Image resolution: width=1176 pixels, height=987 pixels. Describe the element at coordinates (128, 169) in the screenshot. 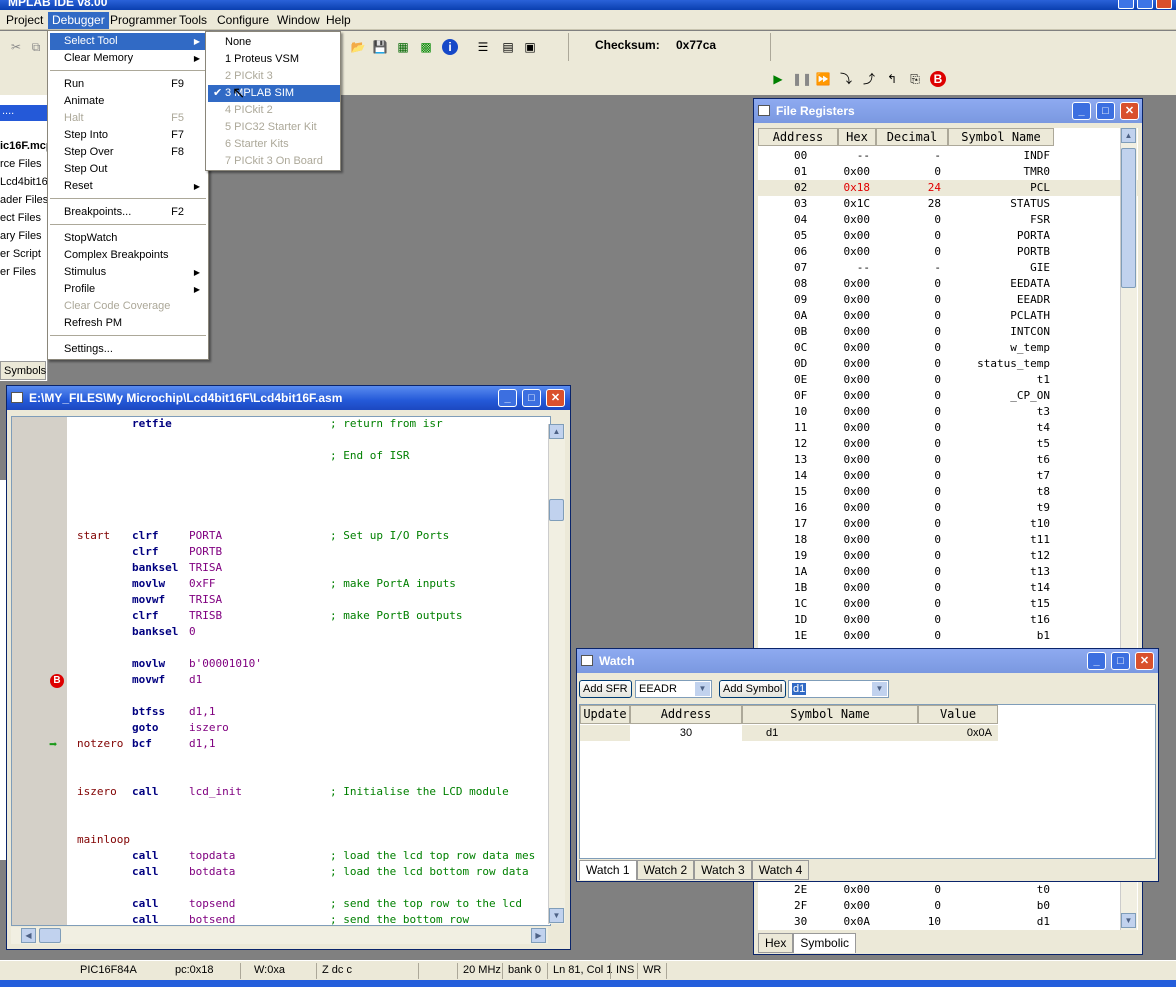

I see `menu-item-step-out: Step Out` at that location.